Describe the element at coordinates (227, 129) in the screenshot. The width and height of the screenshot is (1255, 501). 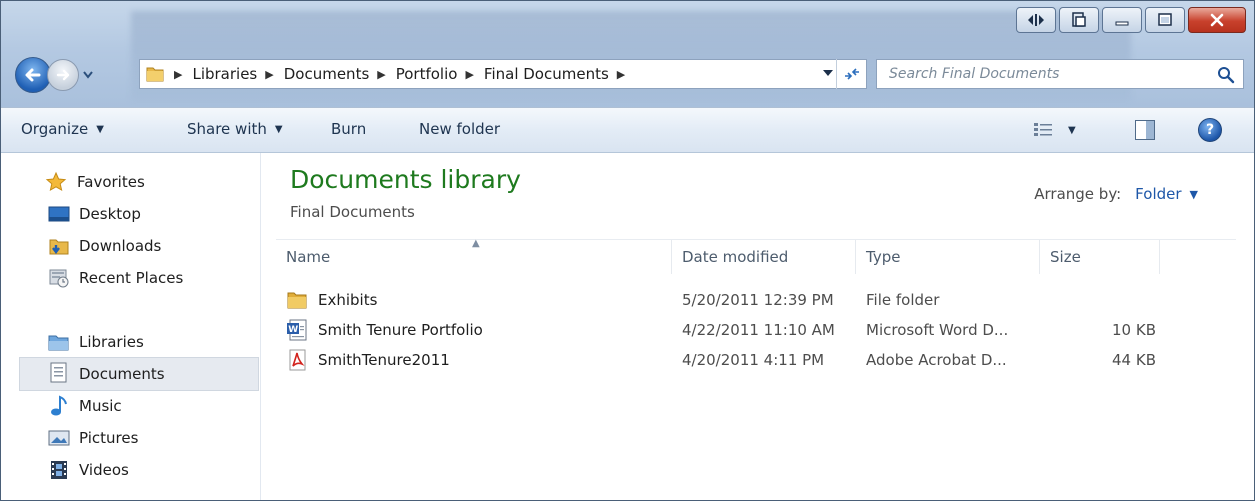
I see `share-with-label: Share with` at that location.